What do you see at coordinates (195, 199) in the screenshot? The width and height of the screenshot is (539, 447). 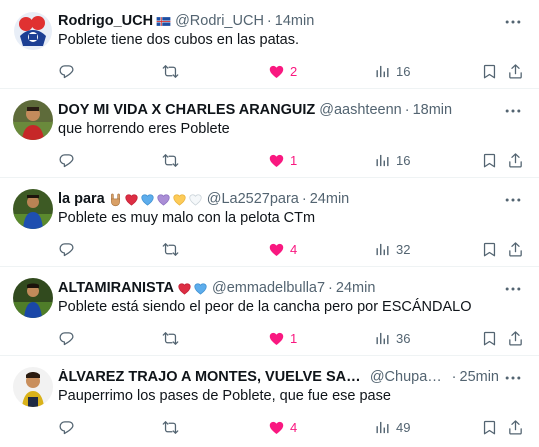 I see `white-heart-icon` at bounding box center [195, 199].